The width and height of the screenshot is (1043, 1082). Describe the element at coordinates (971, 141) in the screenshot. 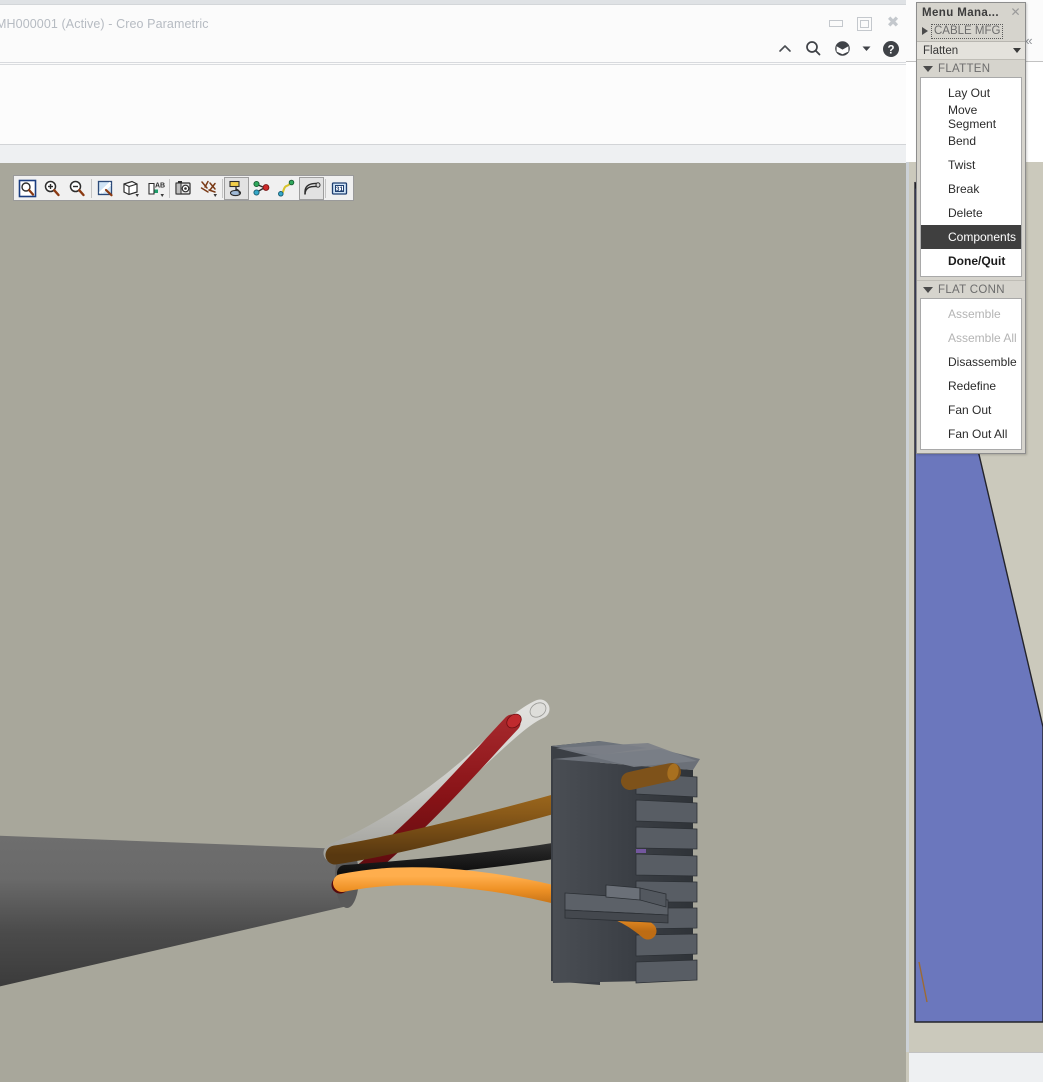

I see `menu-item-bend: Bend` at that location.